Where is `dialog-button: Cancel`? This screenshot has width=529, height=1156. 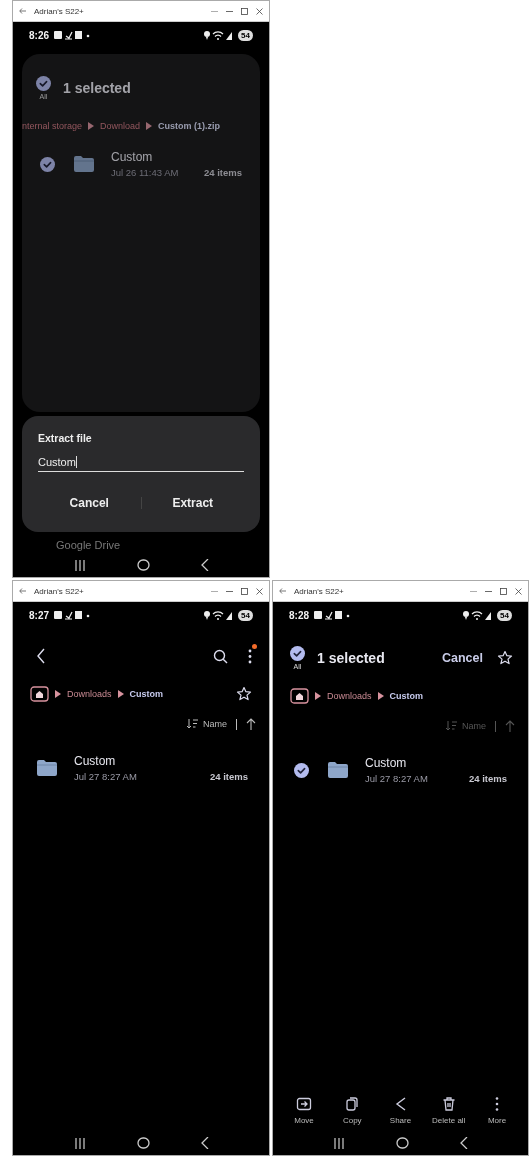
dialog-button: Cancel is located at coordinates (89, 503).